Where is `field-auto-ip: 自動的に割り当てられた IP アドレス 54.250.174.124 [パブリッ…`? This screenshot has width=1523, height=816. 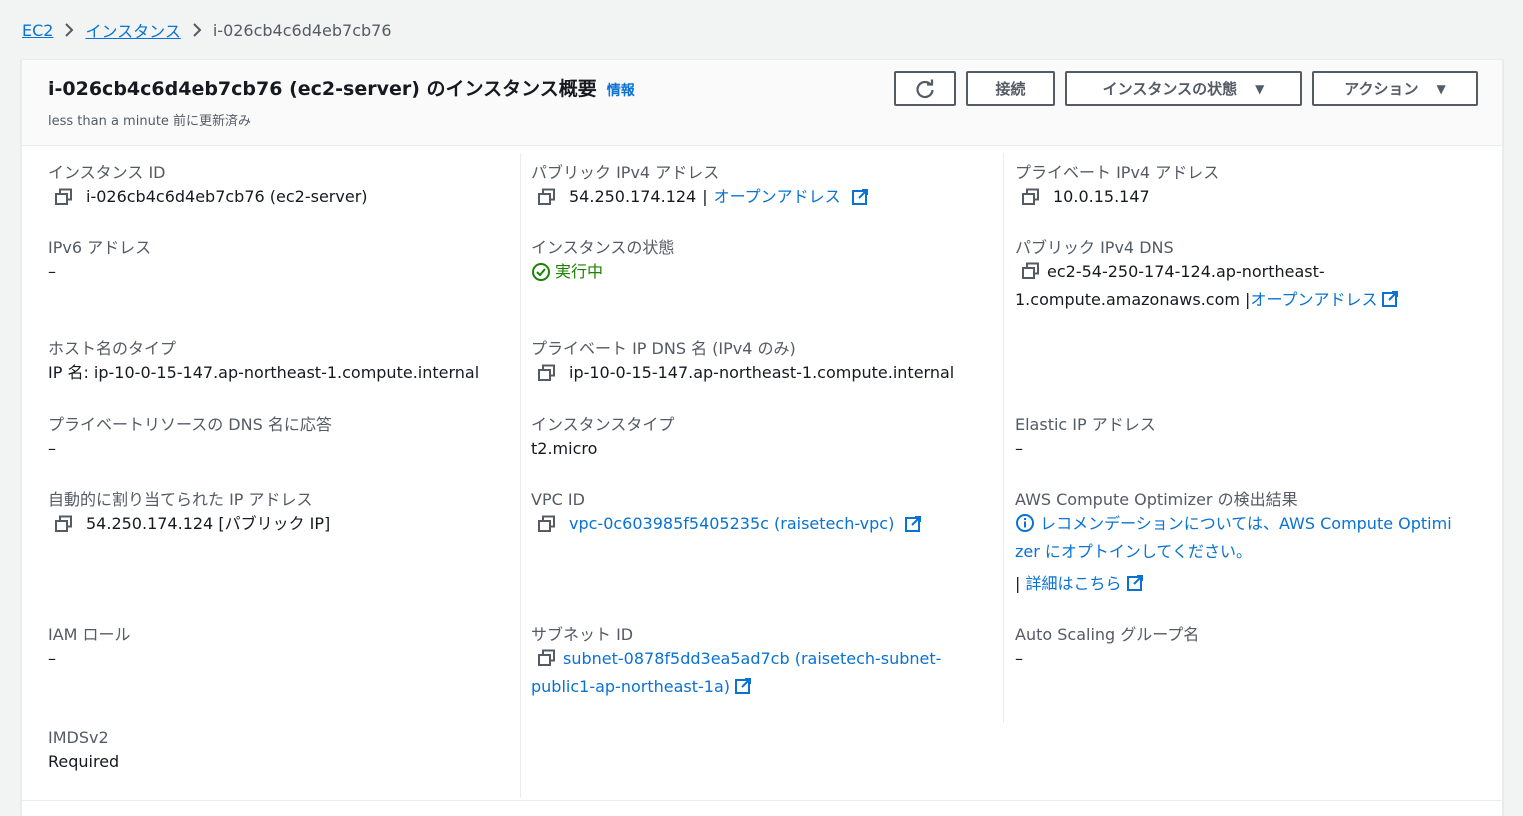
field-auto-ip: 自動的に割り当てられた IP アドレス 54.250.174.124 [パブリッ… is located at coordinates (189, 514).